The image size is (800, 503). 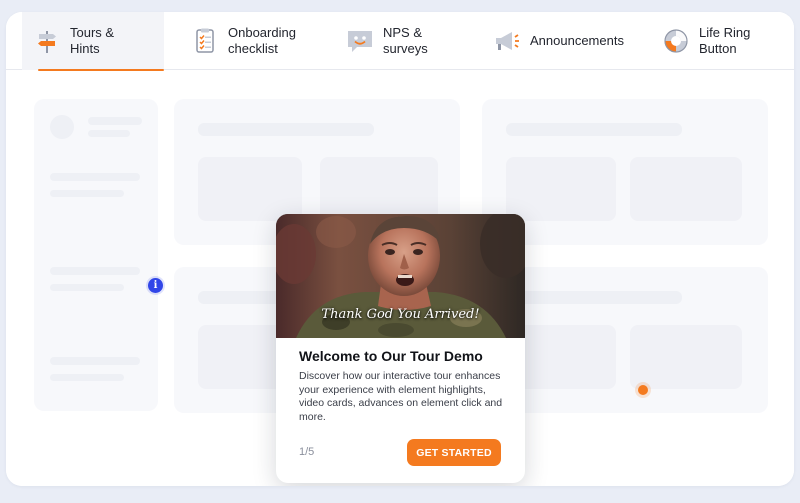 I want to click on life-ring-icon, so click(x=676, y=41).